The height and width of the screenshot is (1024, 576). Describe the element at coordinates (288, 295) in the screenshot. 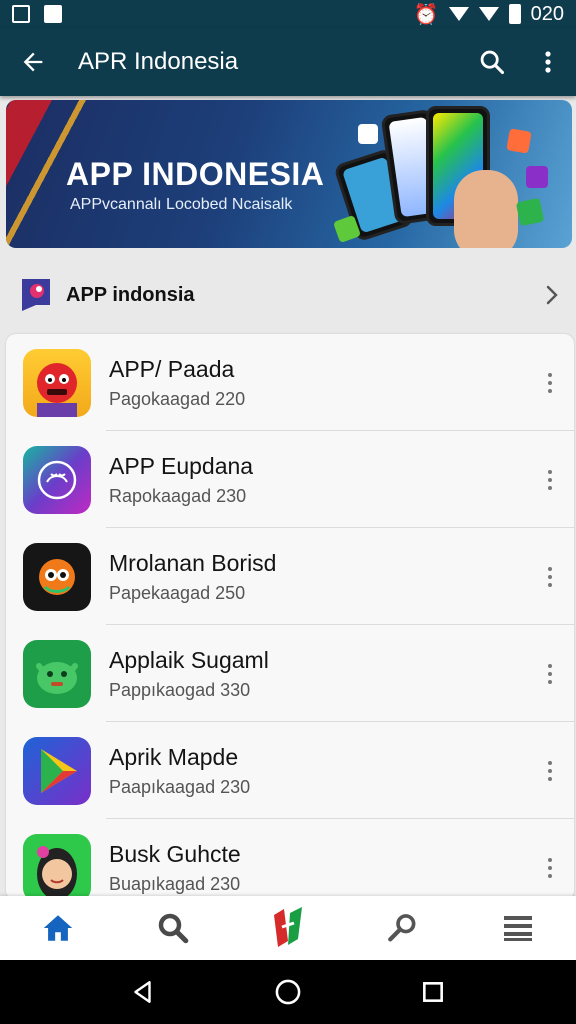

I see `section-header: APP indonsia` at that location.